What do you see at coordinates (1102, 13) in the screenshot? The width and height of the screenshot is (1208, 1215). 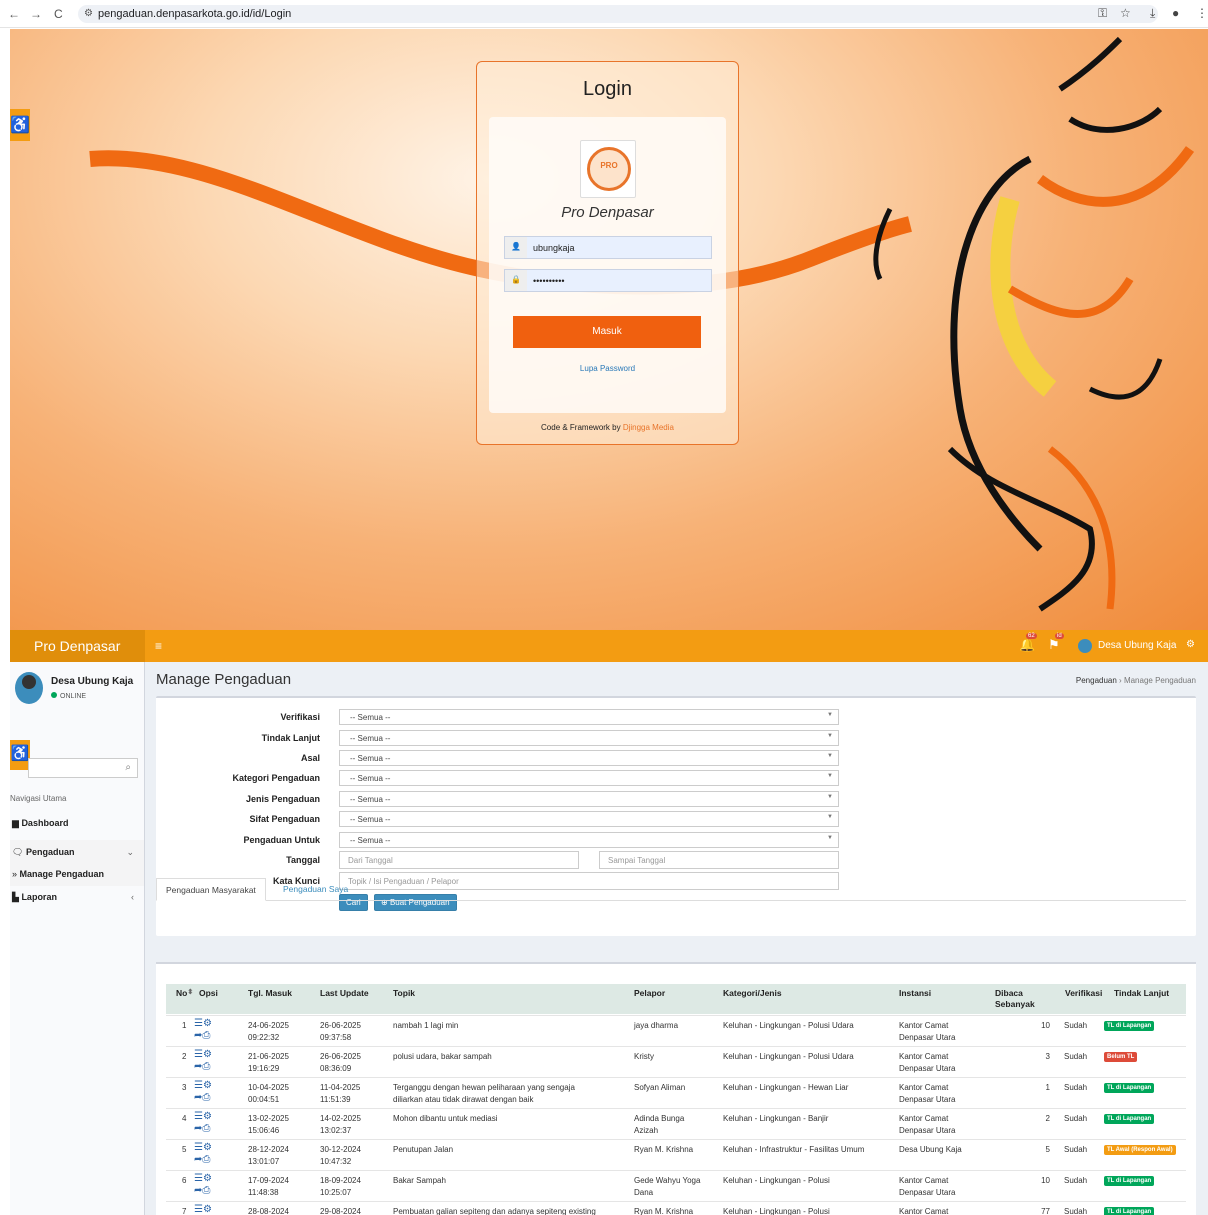 I see `password-key-icon: ⚿` at bounding box center [1102, 13].